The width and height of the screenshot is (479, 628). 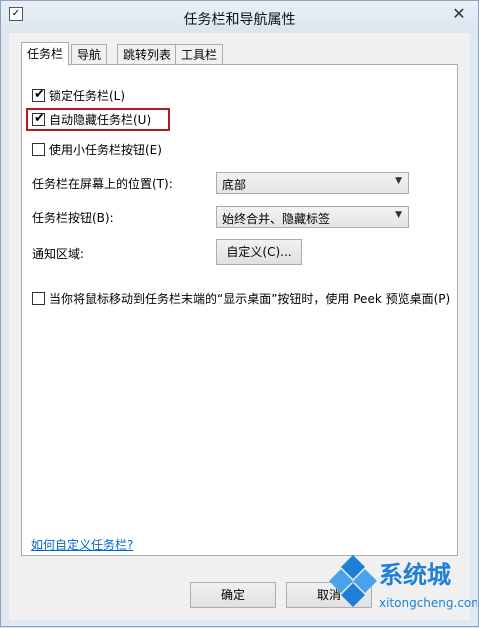 I want to click on watermark-brand: 系统城, so click(x=415, y=575).